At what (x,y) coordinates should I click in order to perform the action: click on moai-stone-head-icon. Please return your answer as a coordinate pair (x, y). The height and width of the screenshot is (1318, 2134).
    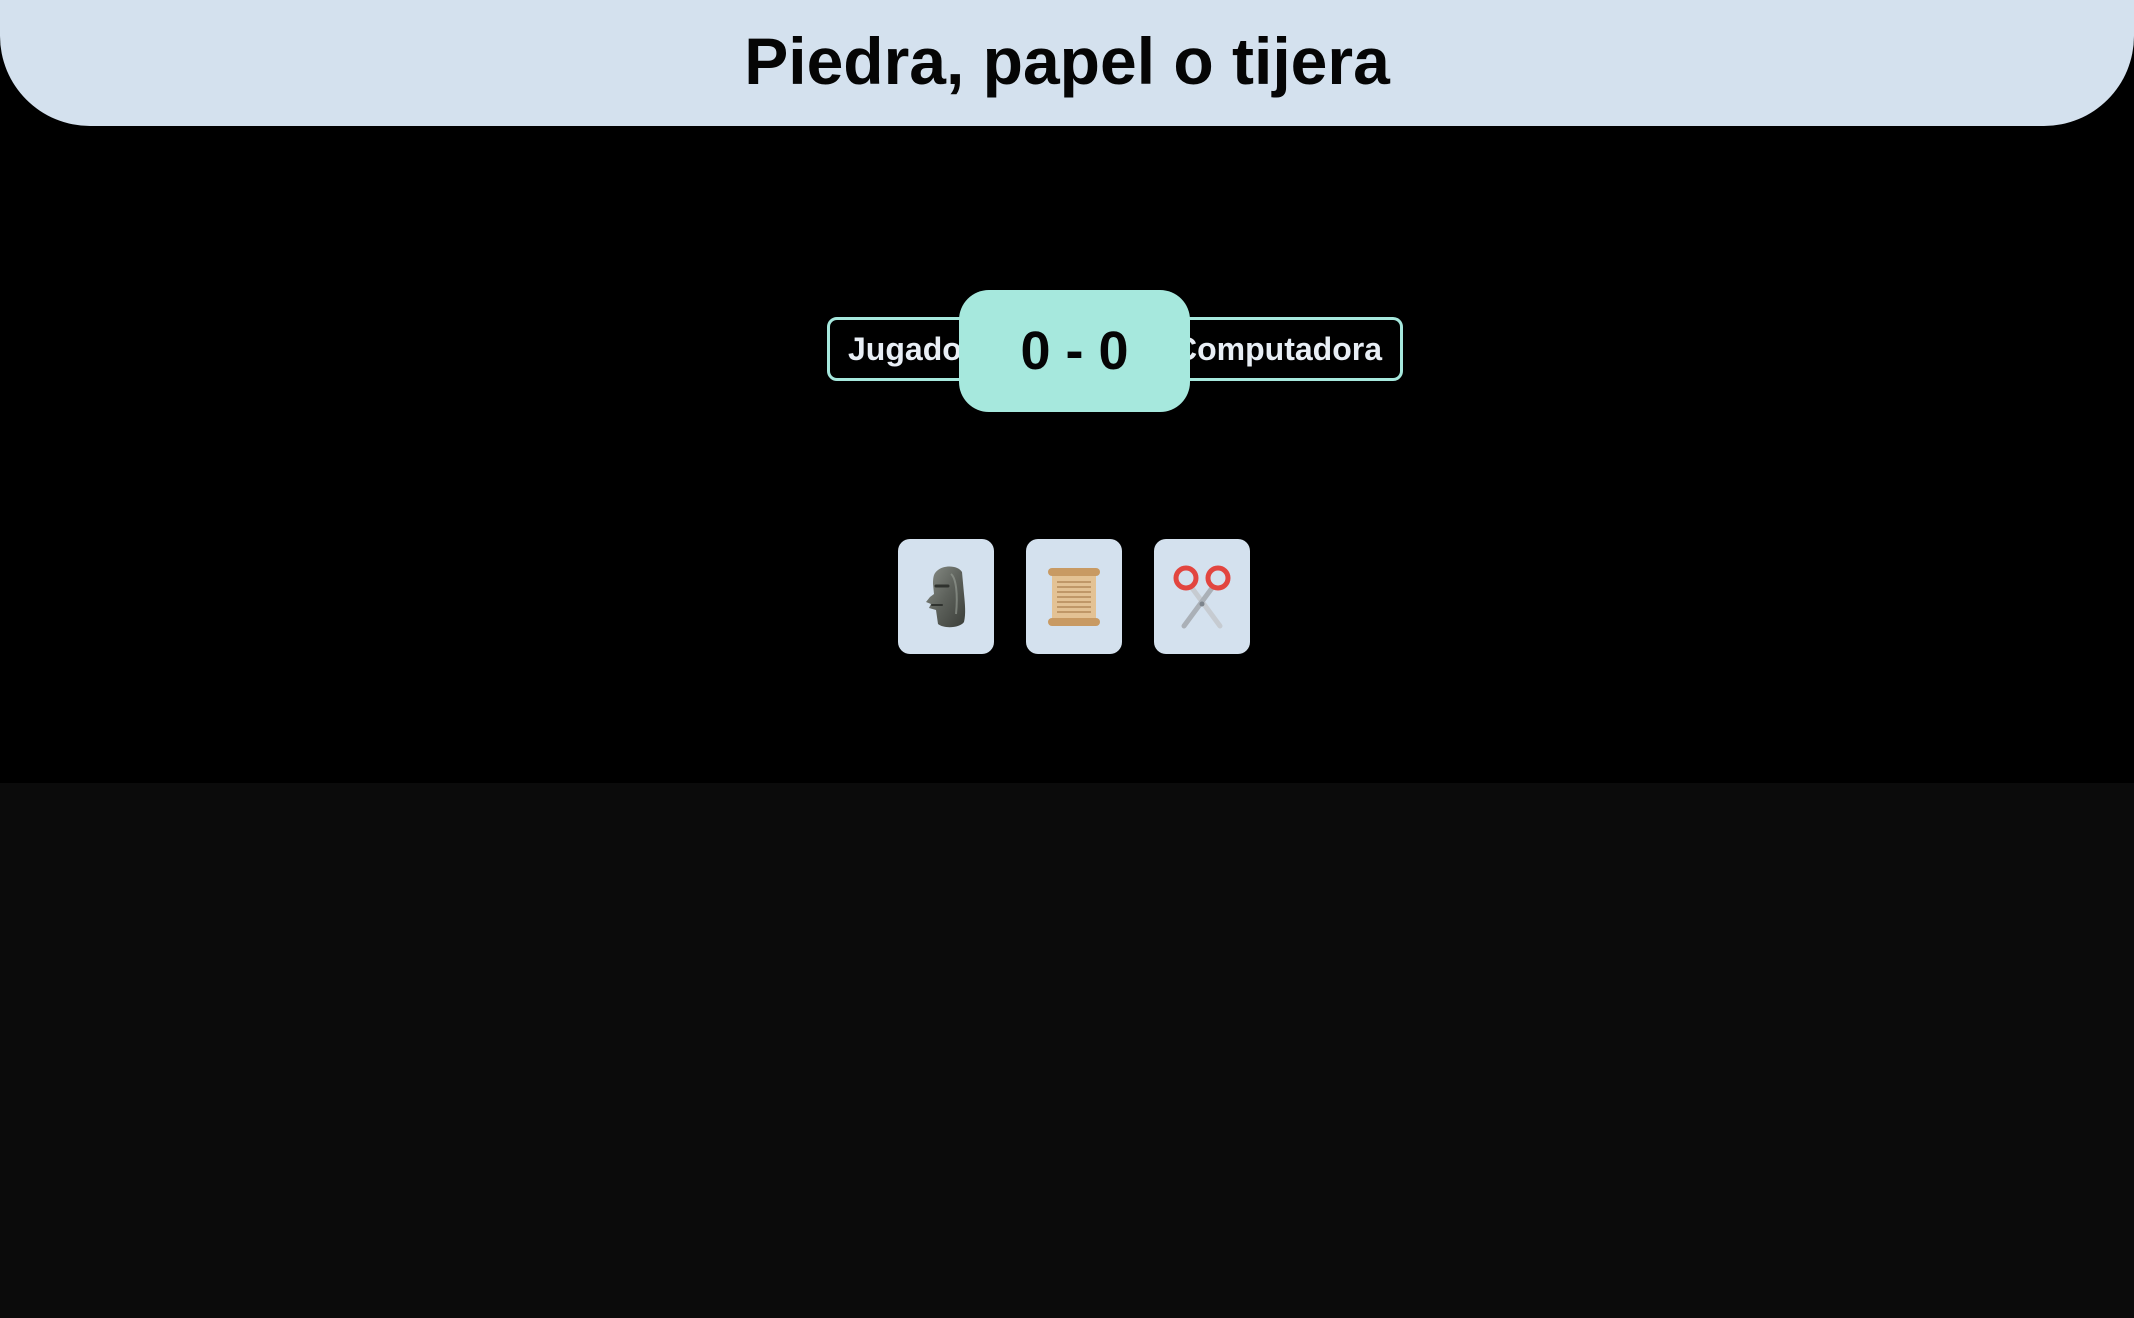
    Looking at the image, I should click on (946, 597).